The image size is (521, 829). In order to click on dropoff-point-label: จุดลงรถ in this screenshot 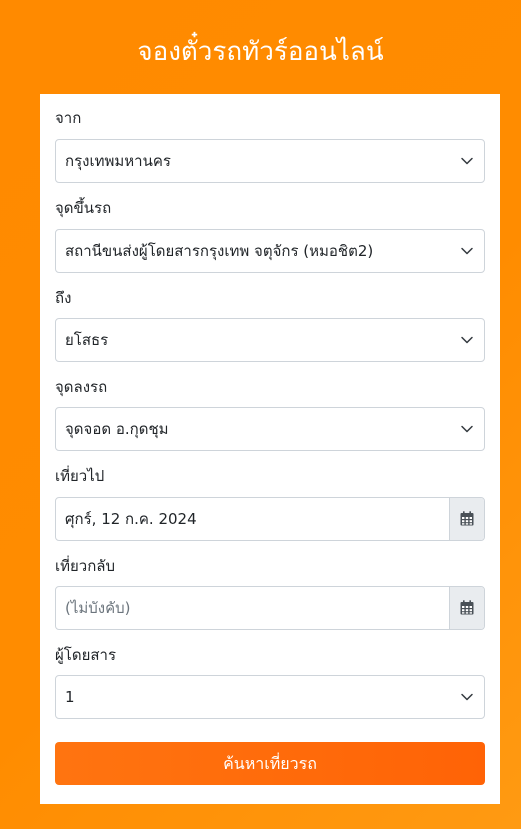, I will do `click(81, 387)`.